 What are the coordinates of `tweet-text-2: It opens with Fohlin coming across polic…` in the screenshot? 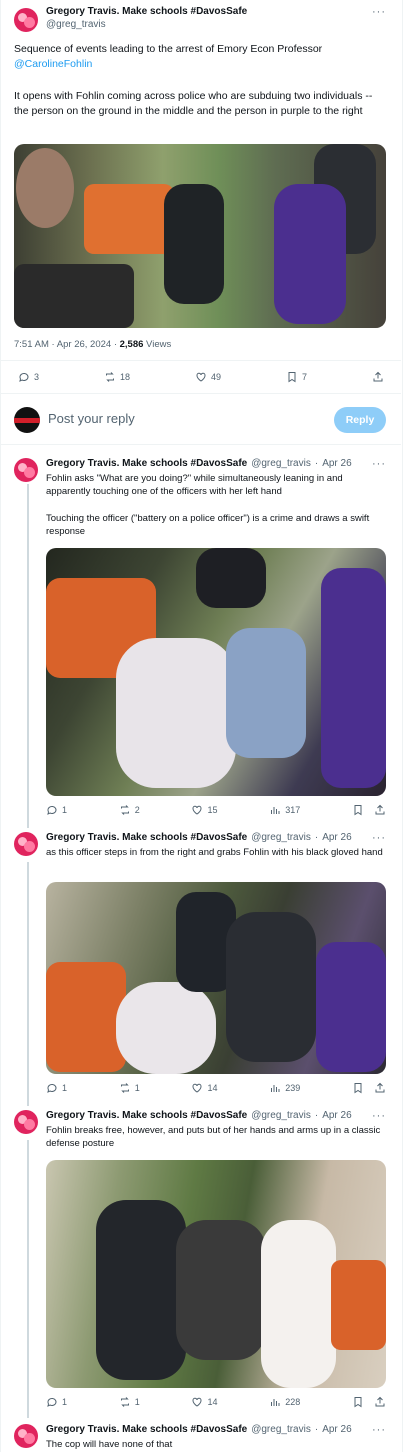 It's located at (193, 103).